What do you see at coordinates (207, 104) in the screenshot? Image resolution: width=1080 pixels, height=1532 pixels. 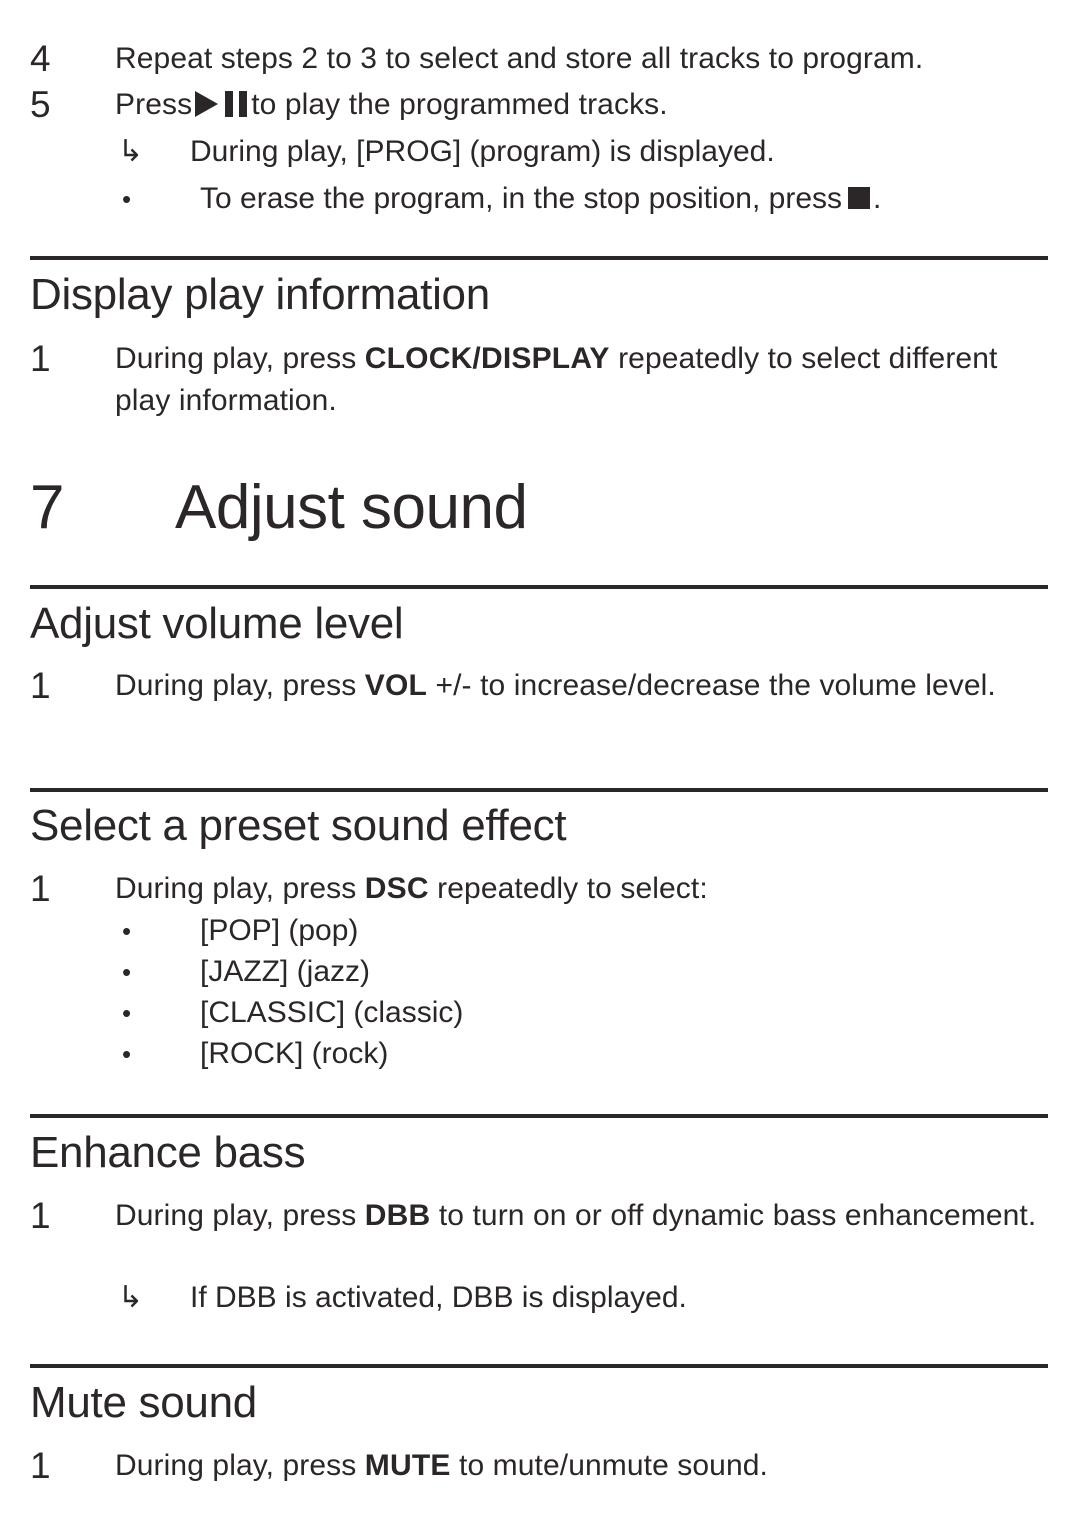 I see `play-triangle-icon` at bounding box center [207, 104].